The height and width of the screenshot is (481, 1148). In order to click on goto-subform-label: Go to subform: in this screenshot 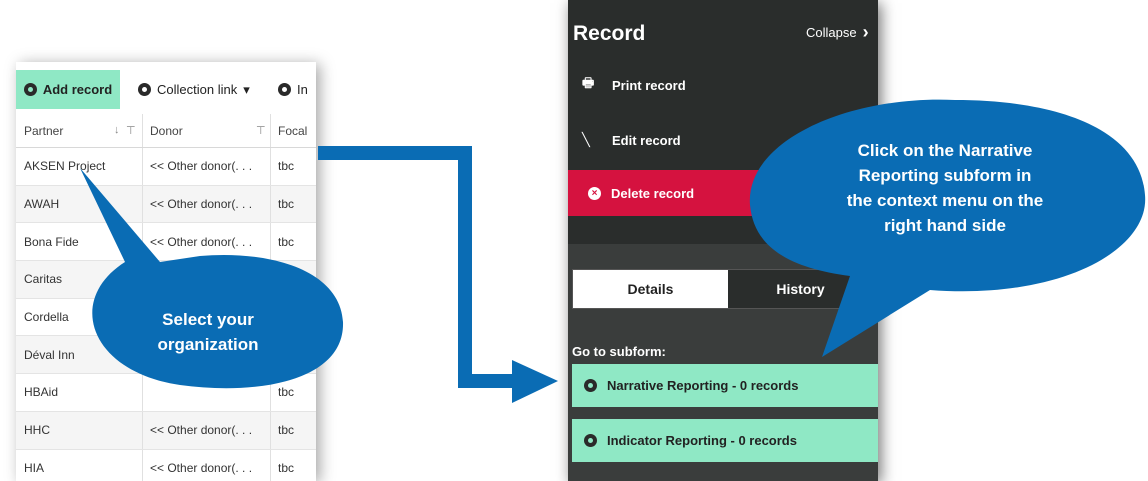, I will do `click(619, 351)`.